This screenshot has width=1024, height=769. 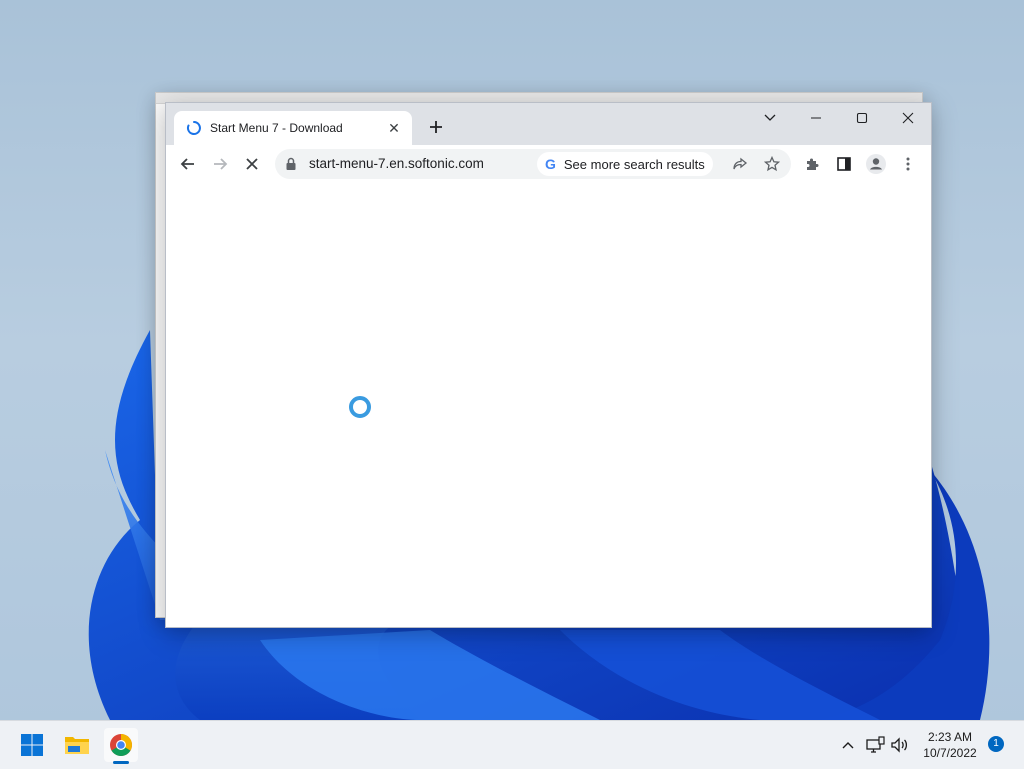 I want to click on tab-search-button, so click(x=770, y=118).